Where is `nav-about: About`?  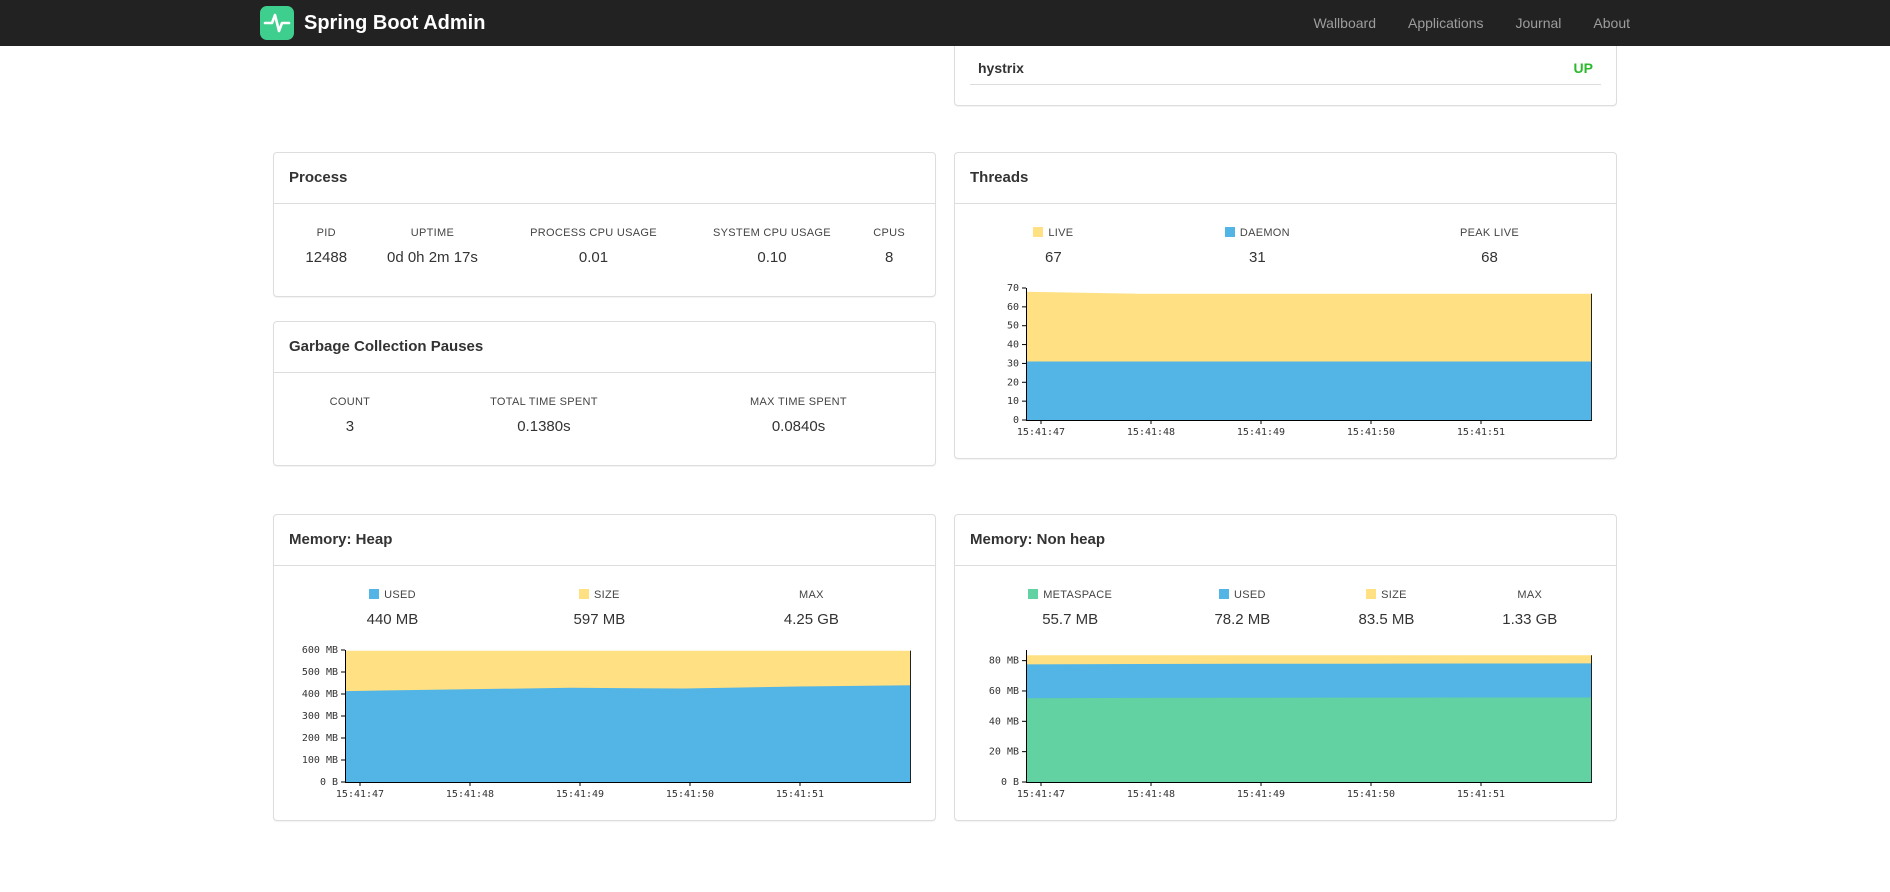
nav-about: About is located at coordinates (1611, 23).